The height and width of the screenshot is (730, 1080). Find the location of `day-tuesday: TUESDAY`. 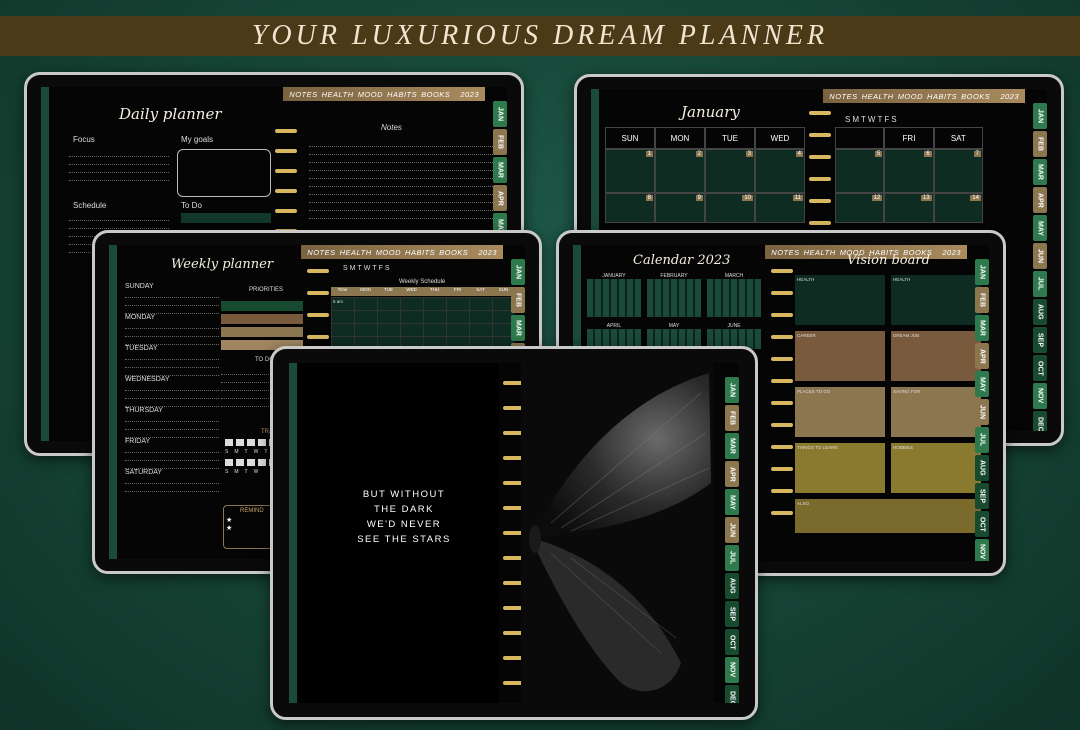

day-tuesday: TUESDAY is located at coordinates (141, 348).